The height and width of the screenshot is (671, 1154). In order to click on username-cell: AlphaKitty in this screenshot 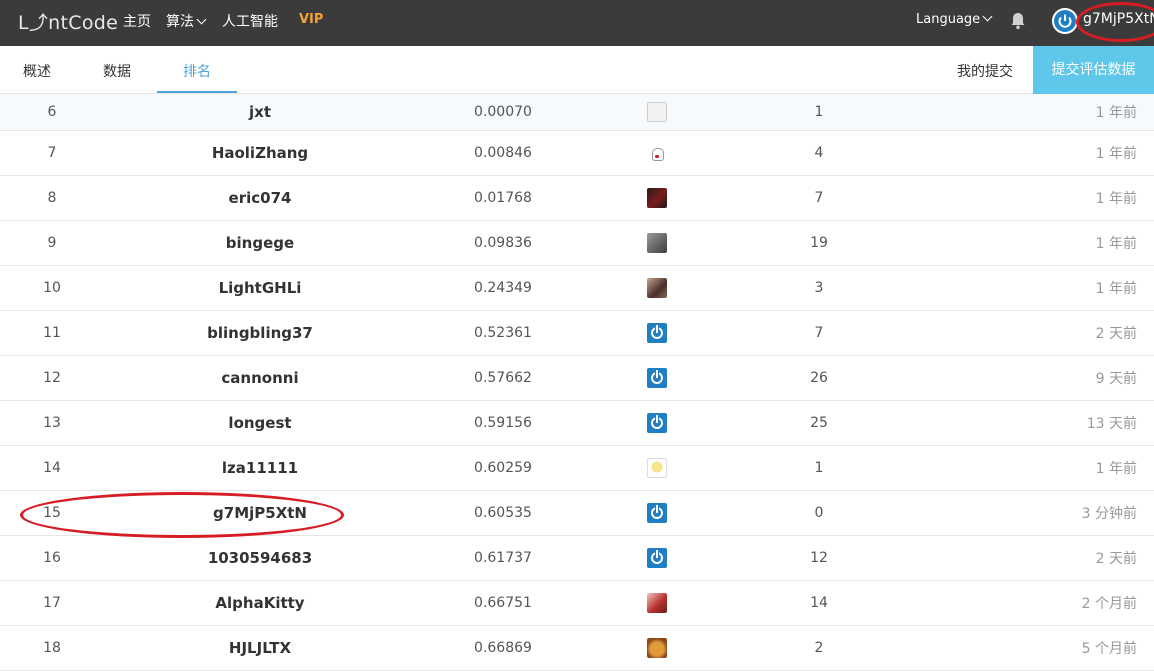, I will do `click(260, 603)`.